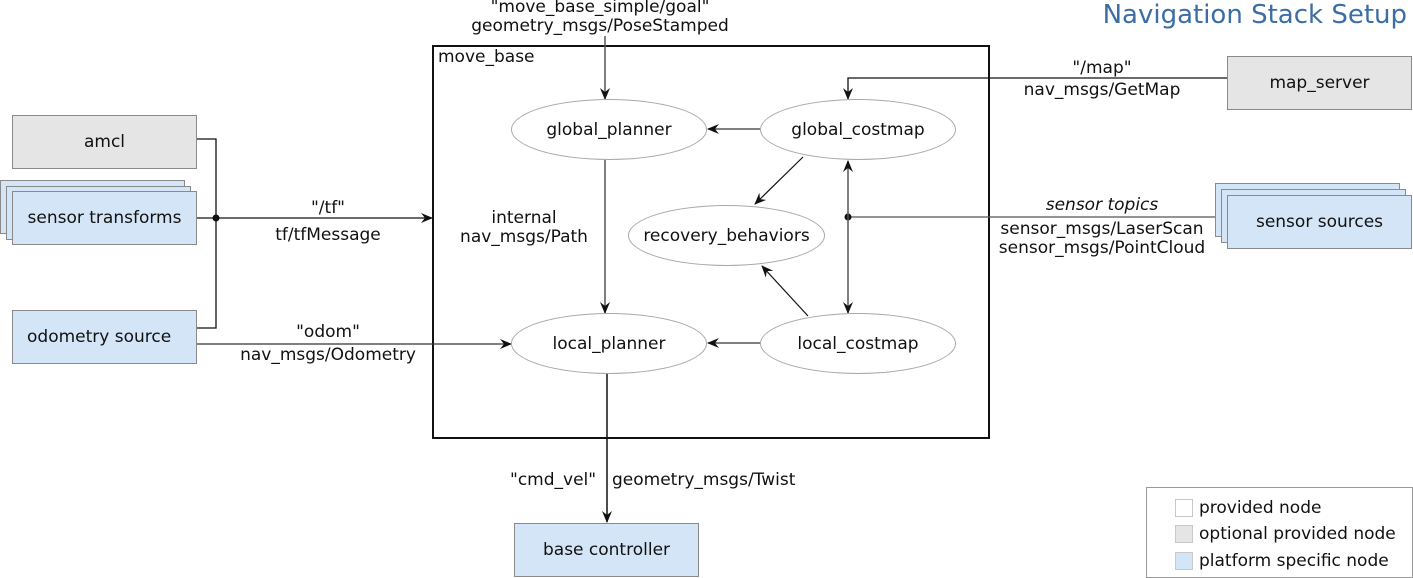 This screenshot has width=1413, height=578. I want to click on recovery-behaviors-node: recovery_behaviors, so click(726, 235).